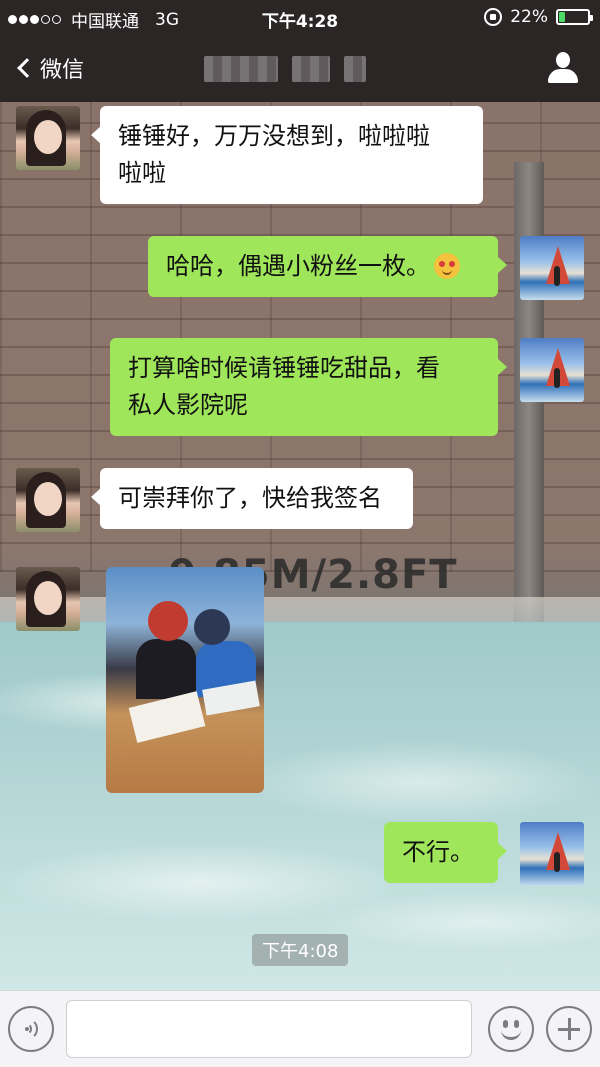 Image resolution: width=600 pixels, height=1067 pixels. I want to click on status-right: 22%, so click(538, 17).